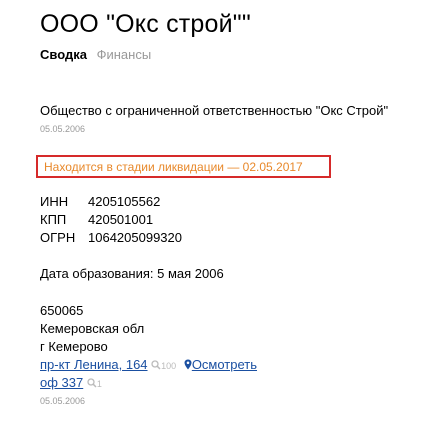 This screenshot has width=424, height=427. What do you see at coordinates (92, 328) in the screenshot?
I see `address-region: Кемеровская обл` at bounding box center [92, 328].